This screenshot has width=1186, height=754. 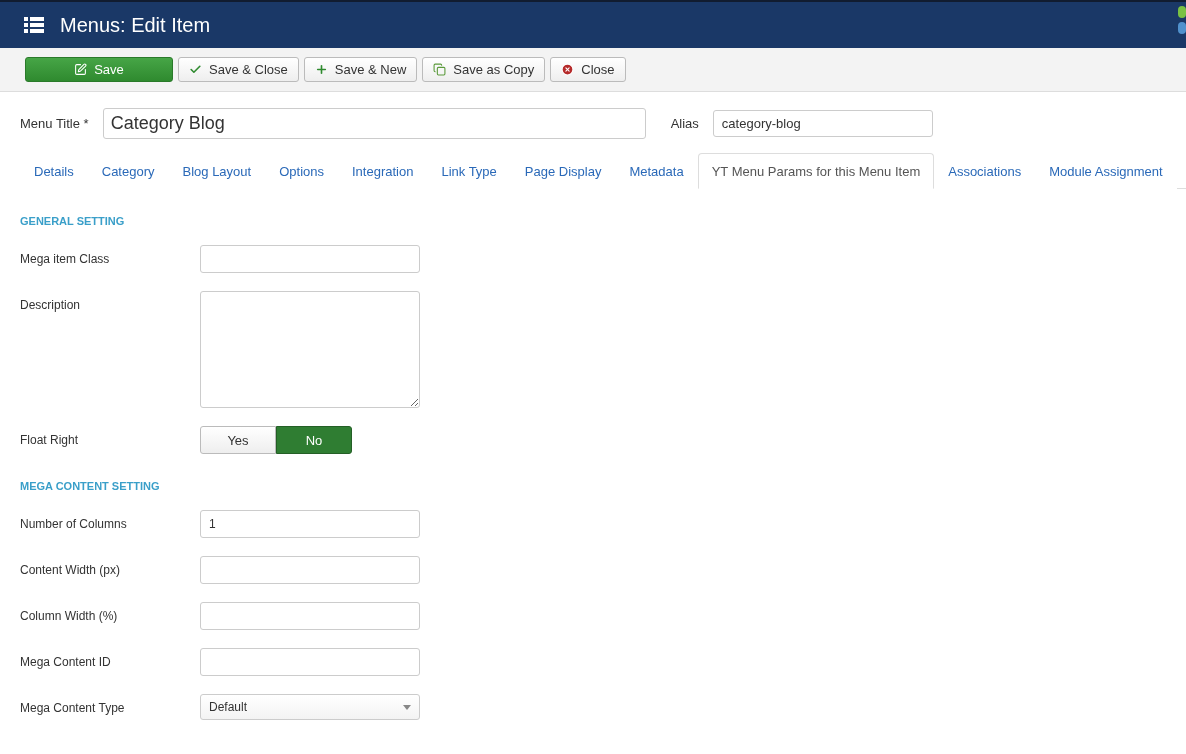 I want to click on field-label: Column Width (%), so click(x=69, y=615).